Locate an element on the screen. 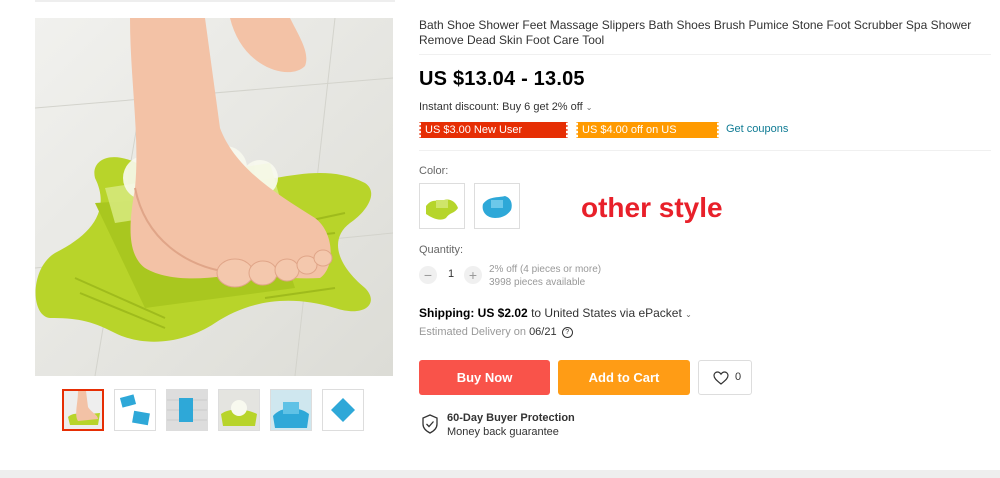 Image resolution: width=1000 pixels, height=478 pixels. coupon-new-user: US $3.00 New User Coupon is located at coordinates (493, 137).